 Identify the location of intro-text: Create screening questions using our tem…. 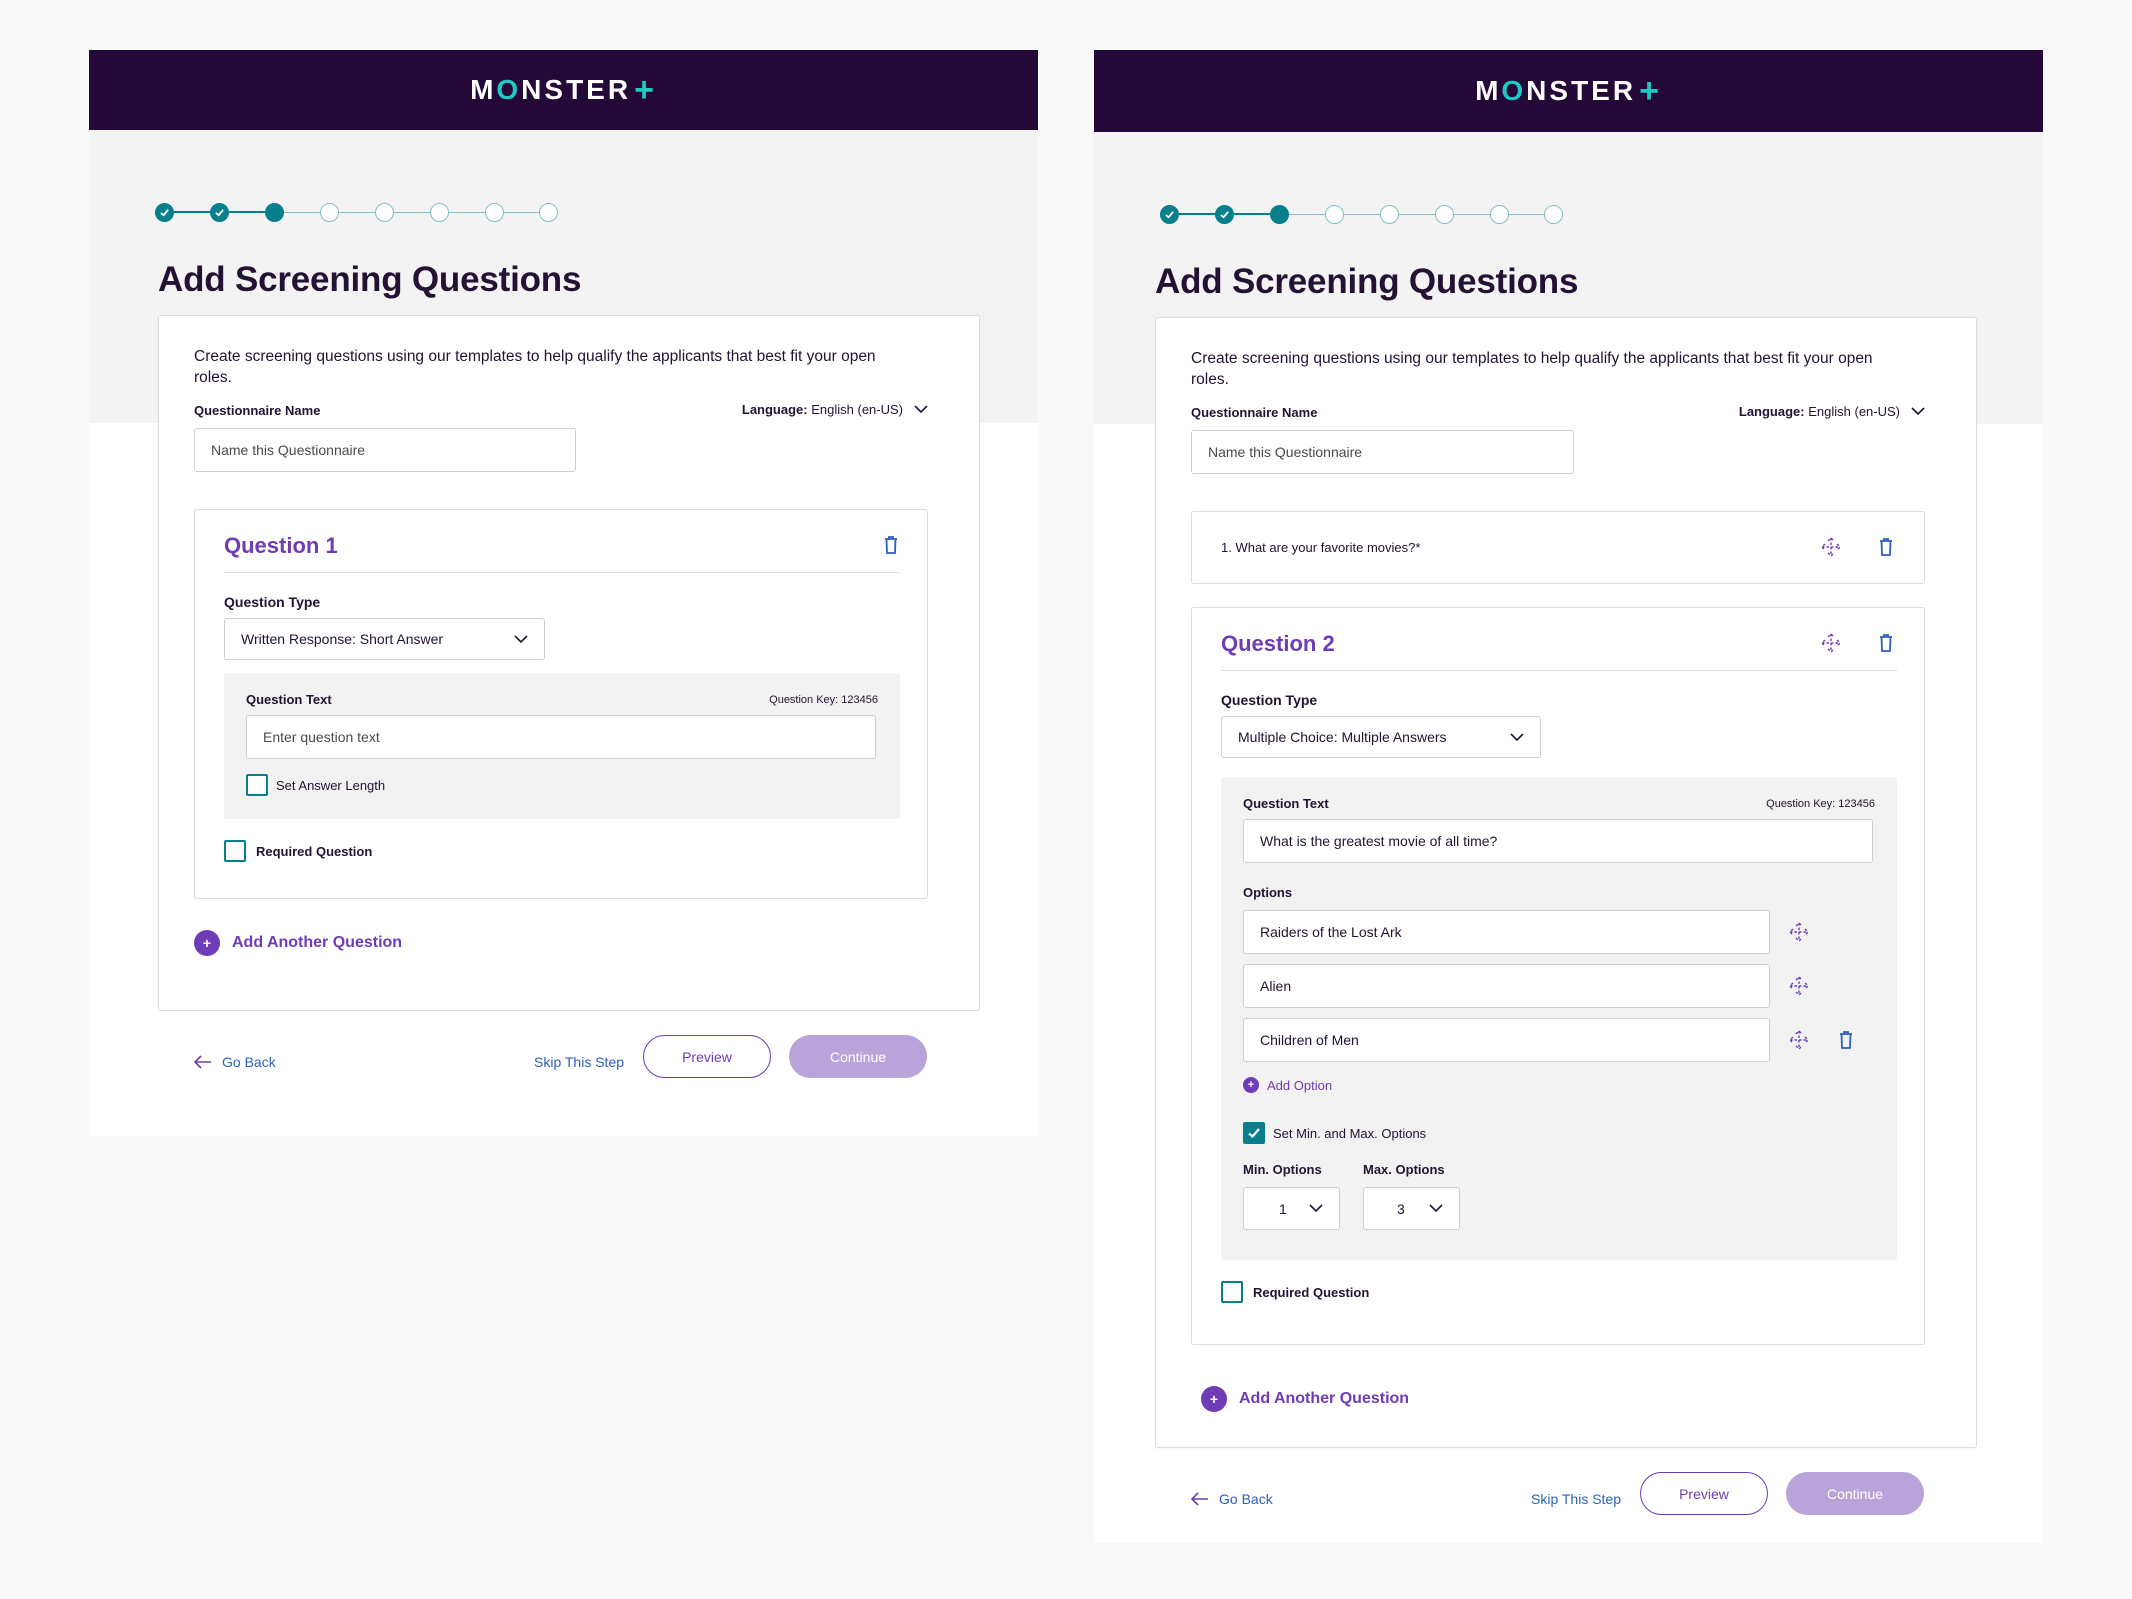
(1532, 369).